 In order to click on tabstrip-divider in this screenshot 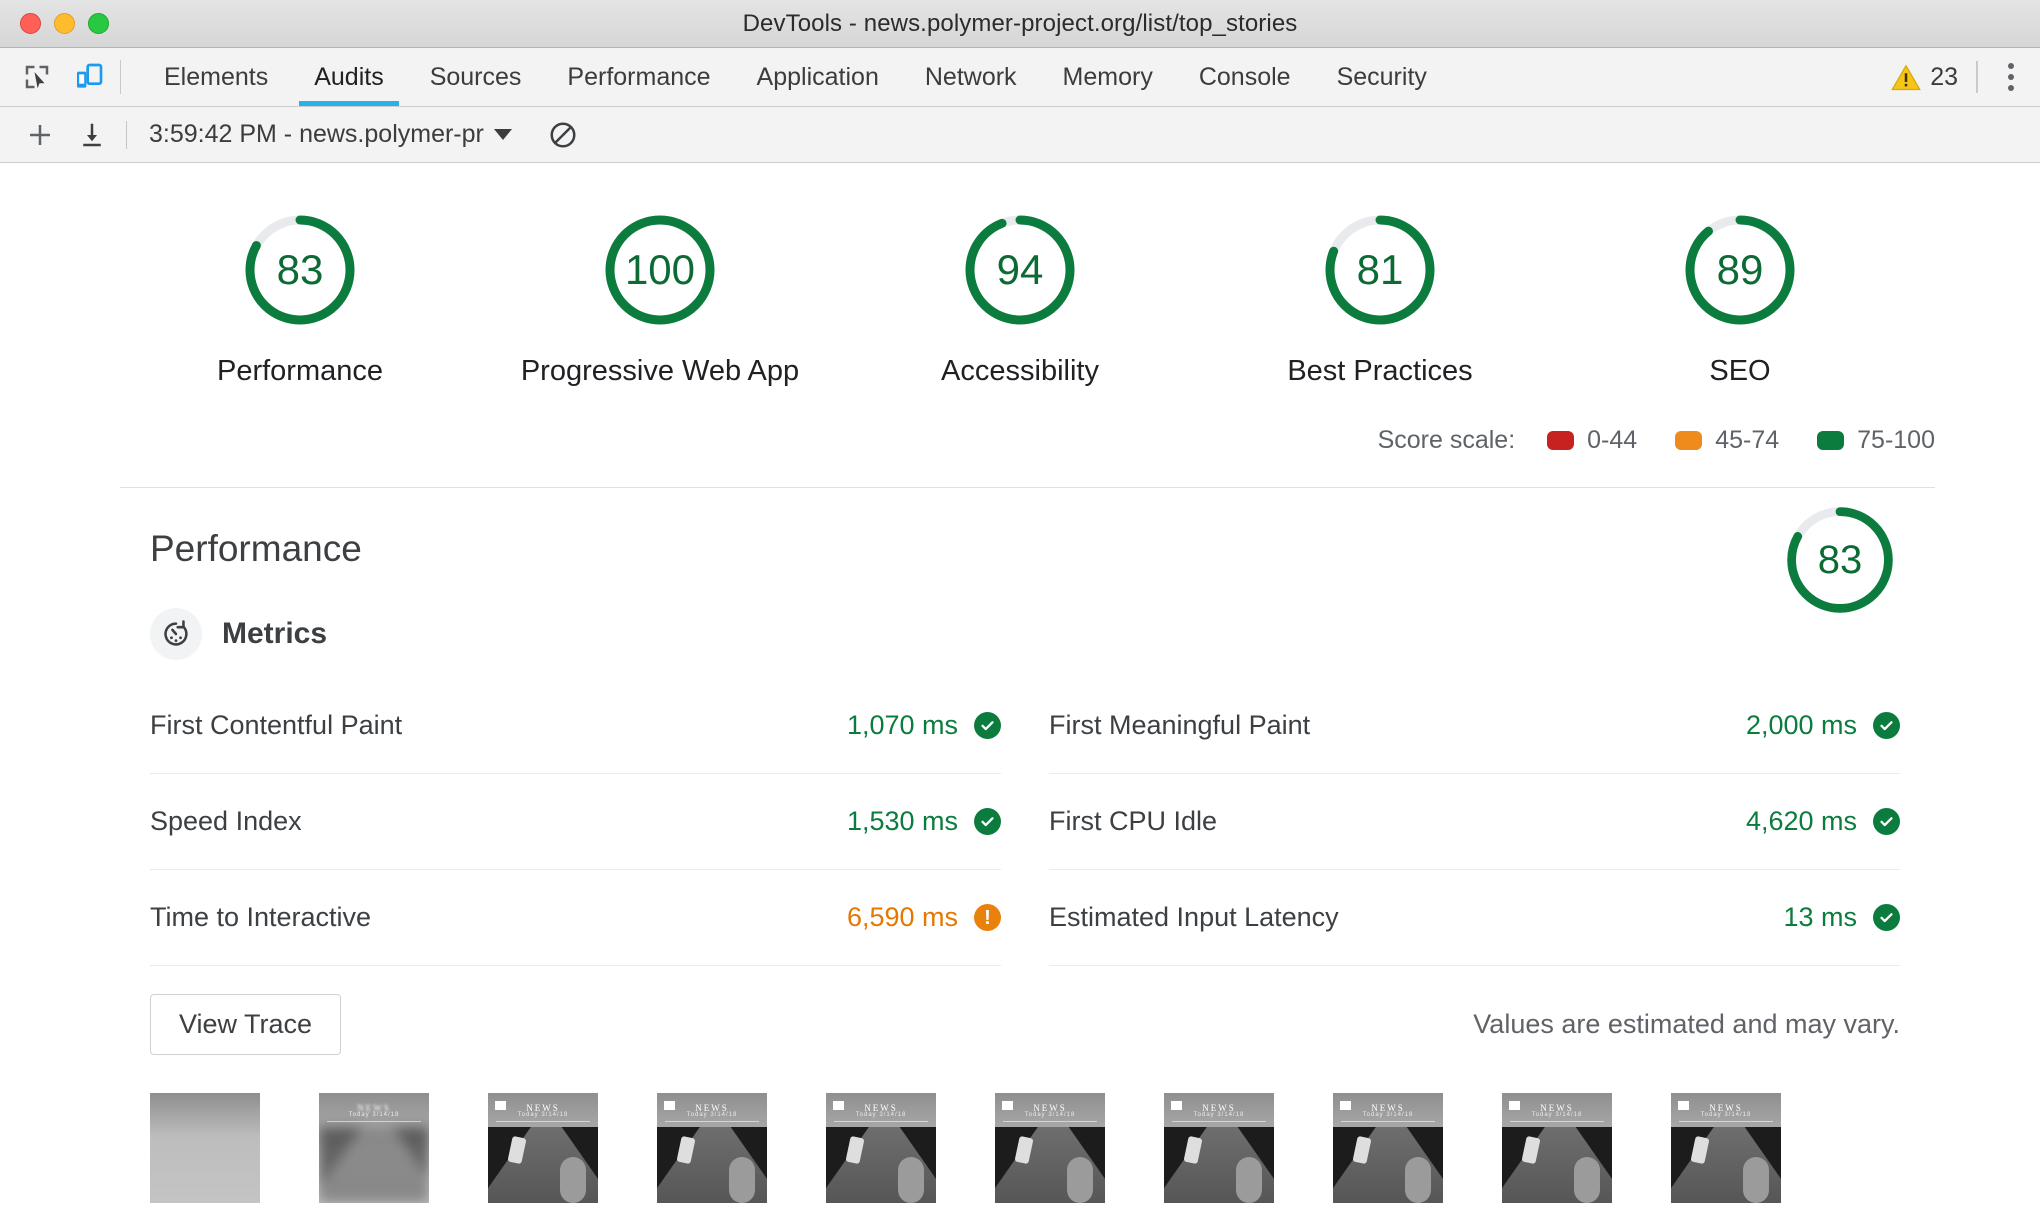, I will do `click(1977, 77)`.